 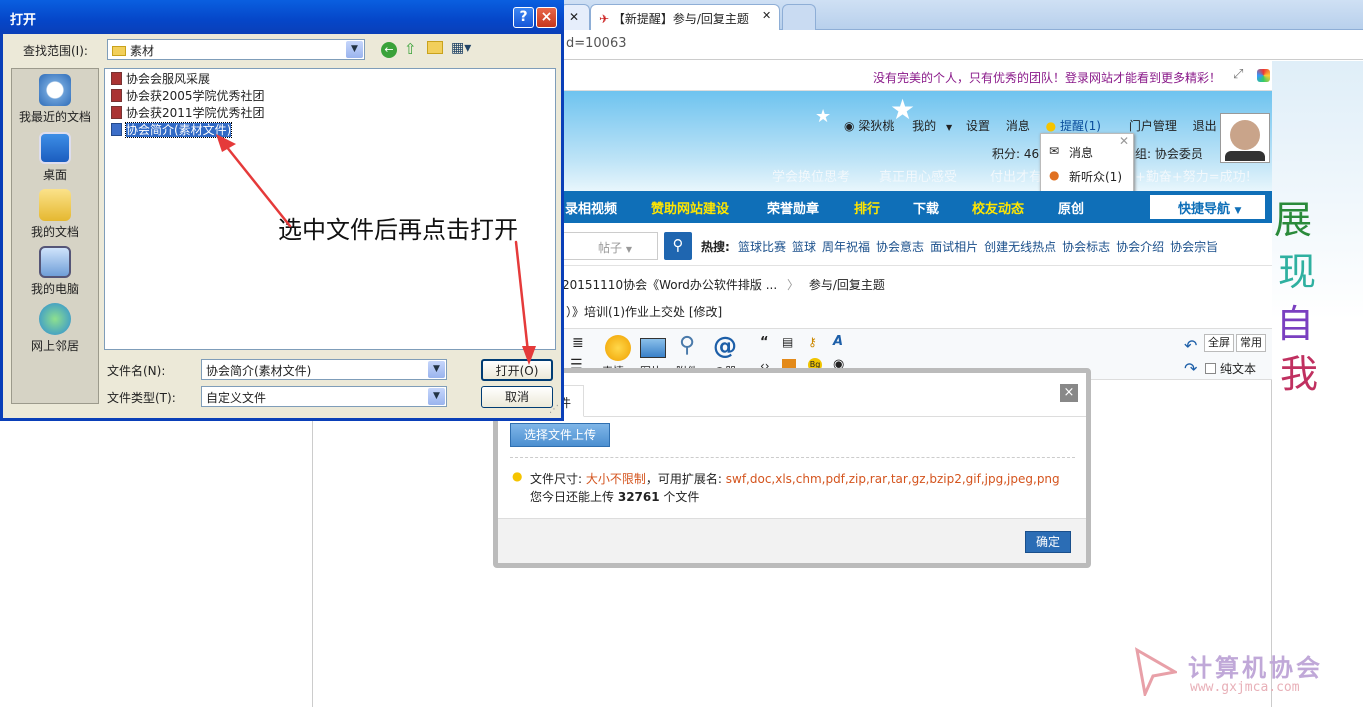 What do you see at coordinates (846, 247) in the screenshot?
I see `hotword-link: 周年祝福` at bounding box center [846, 247].